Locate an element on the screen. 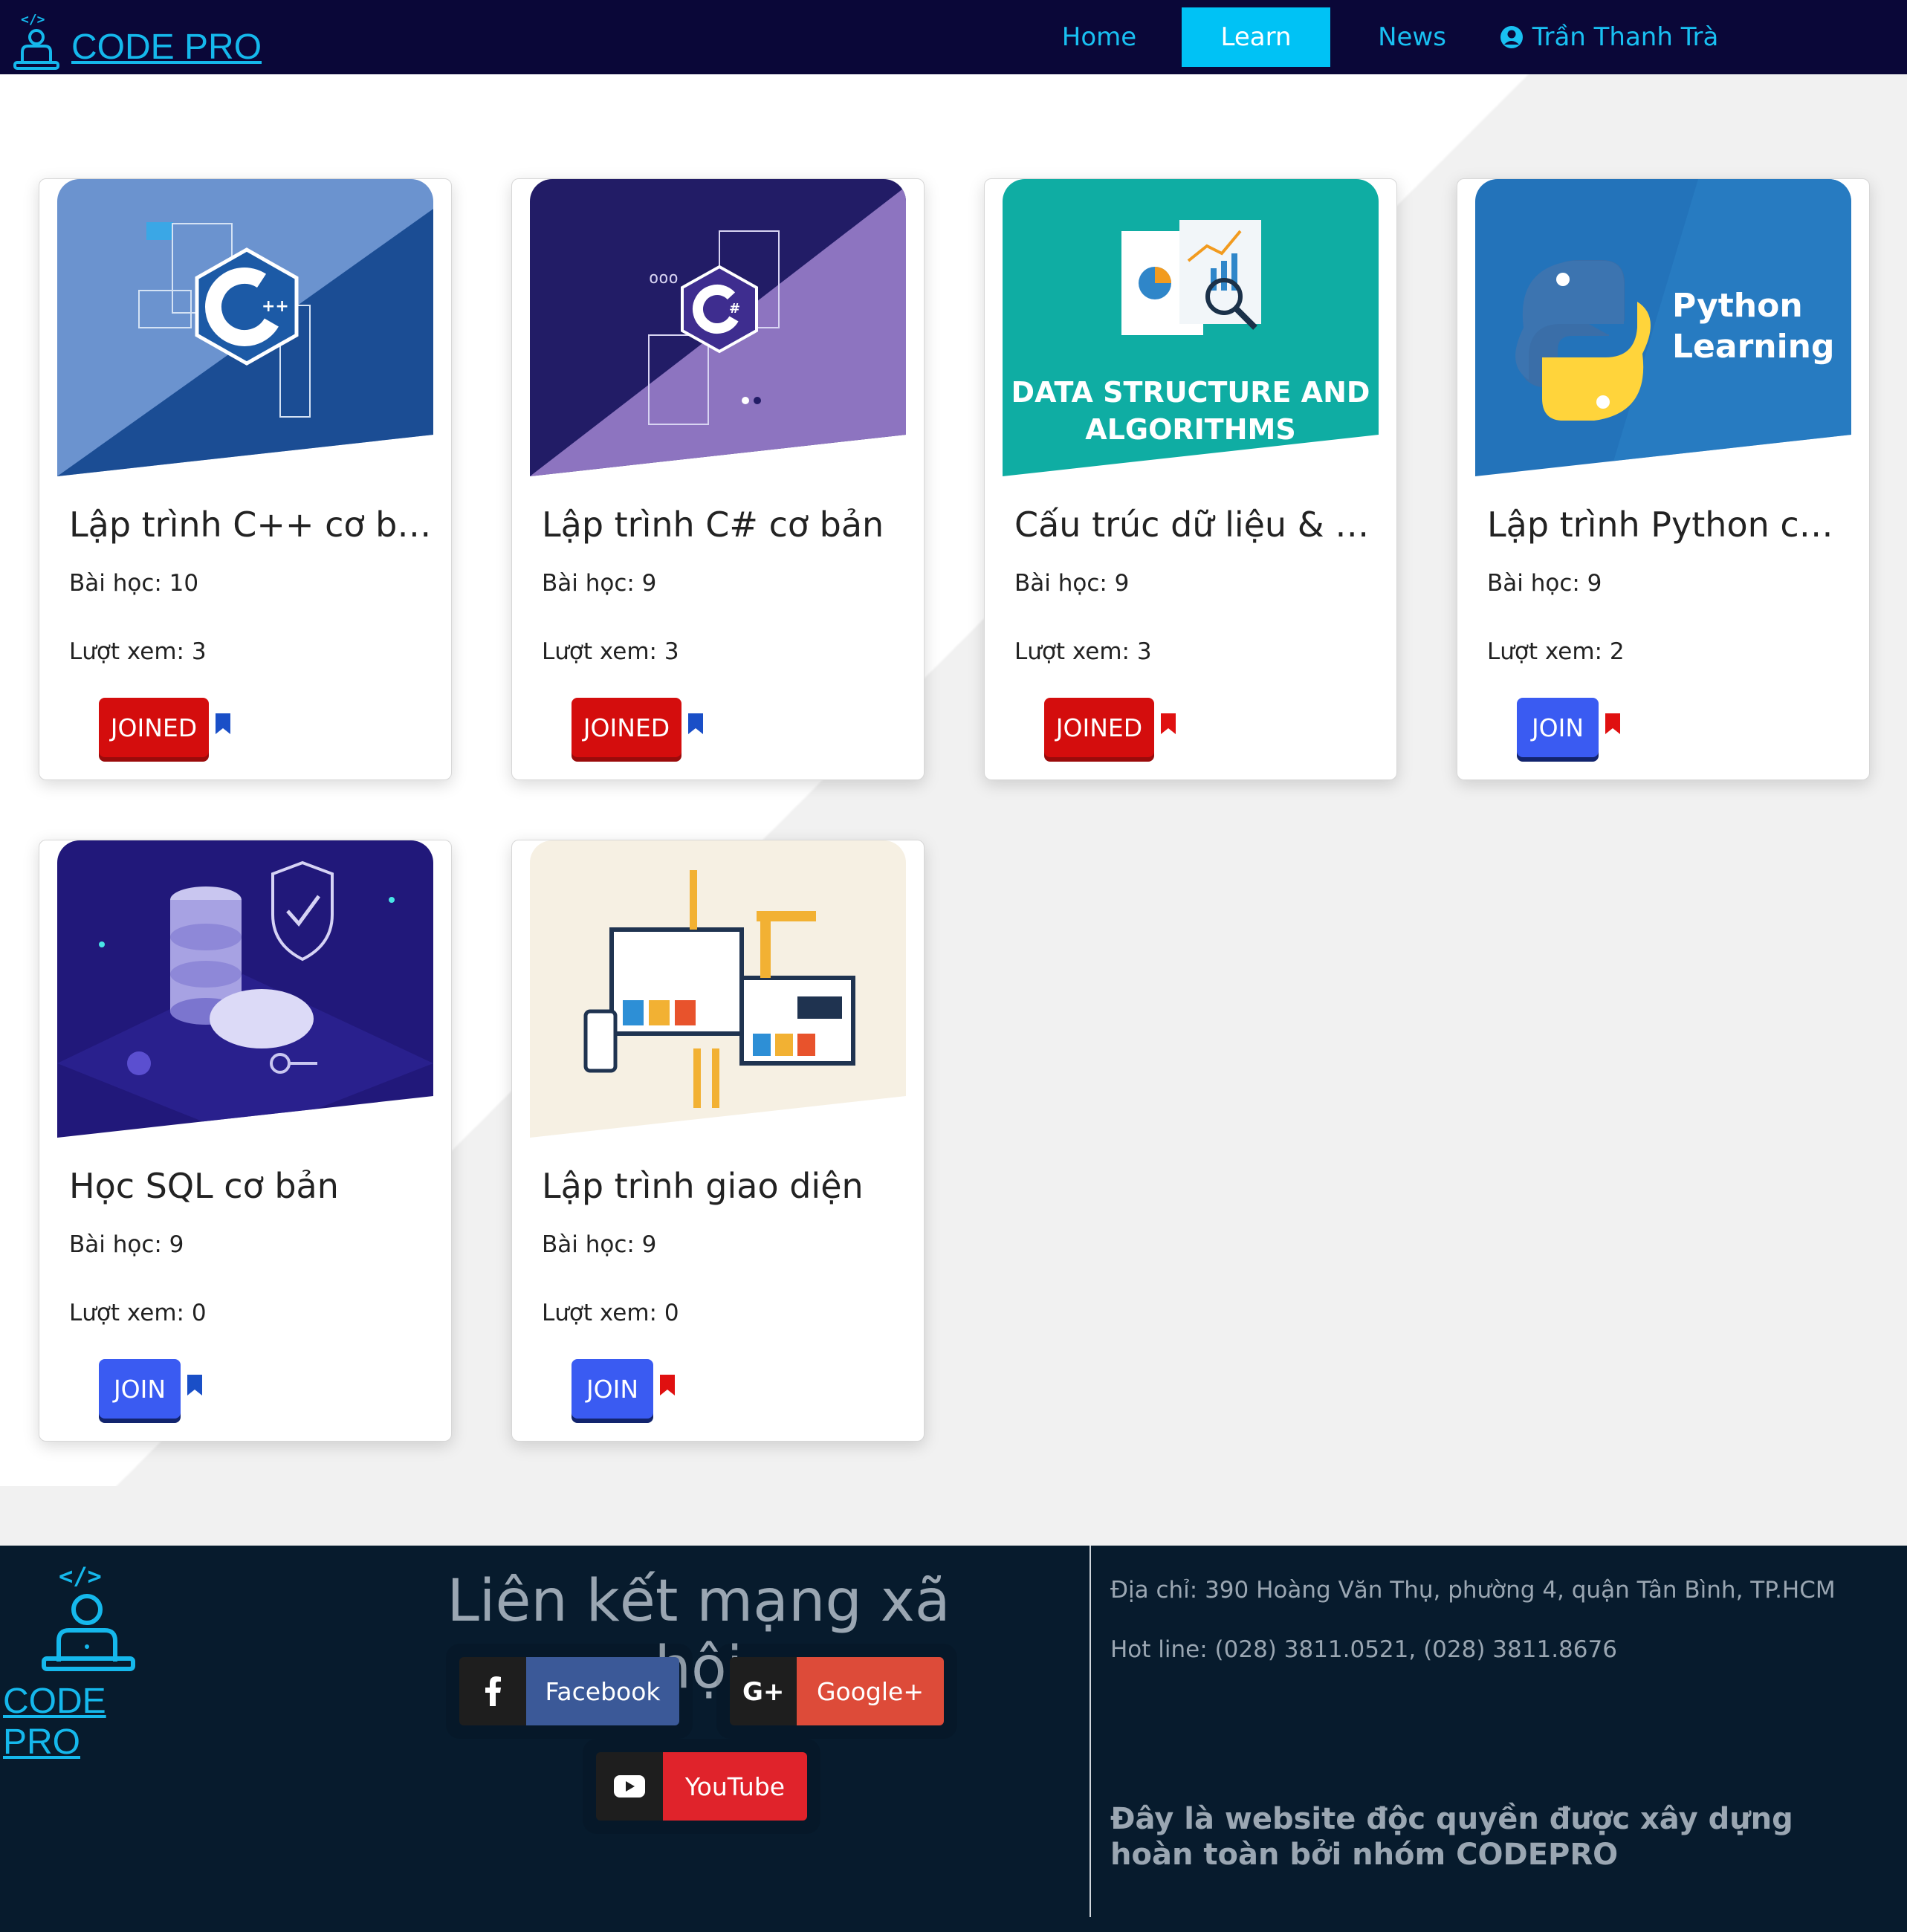 The width and height of the screenshot is (1907, 1932). python-logo-icon: Python Learning is located at coordinates (1663, 327).